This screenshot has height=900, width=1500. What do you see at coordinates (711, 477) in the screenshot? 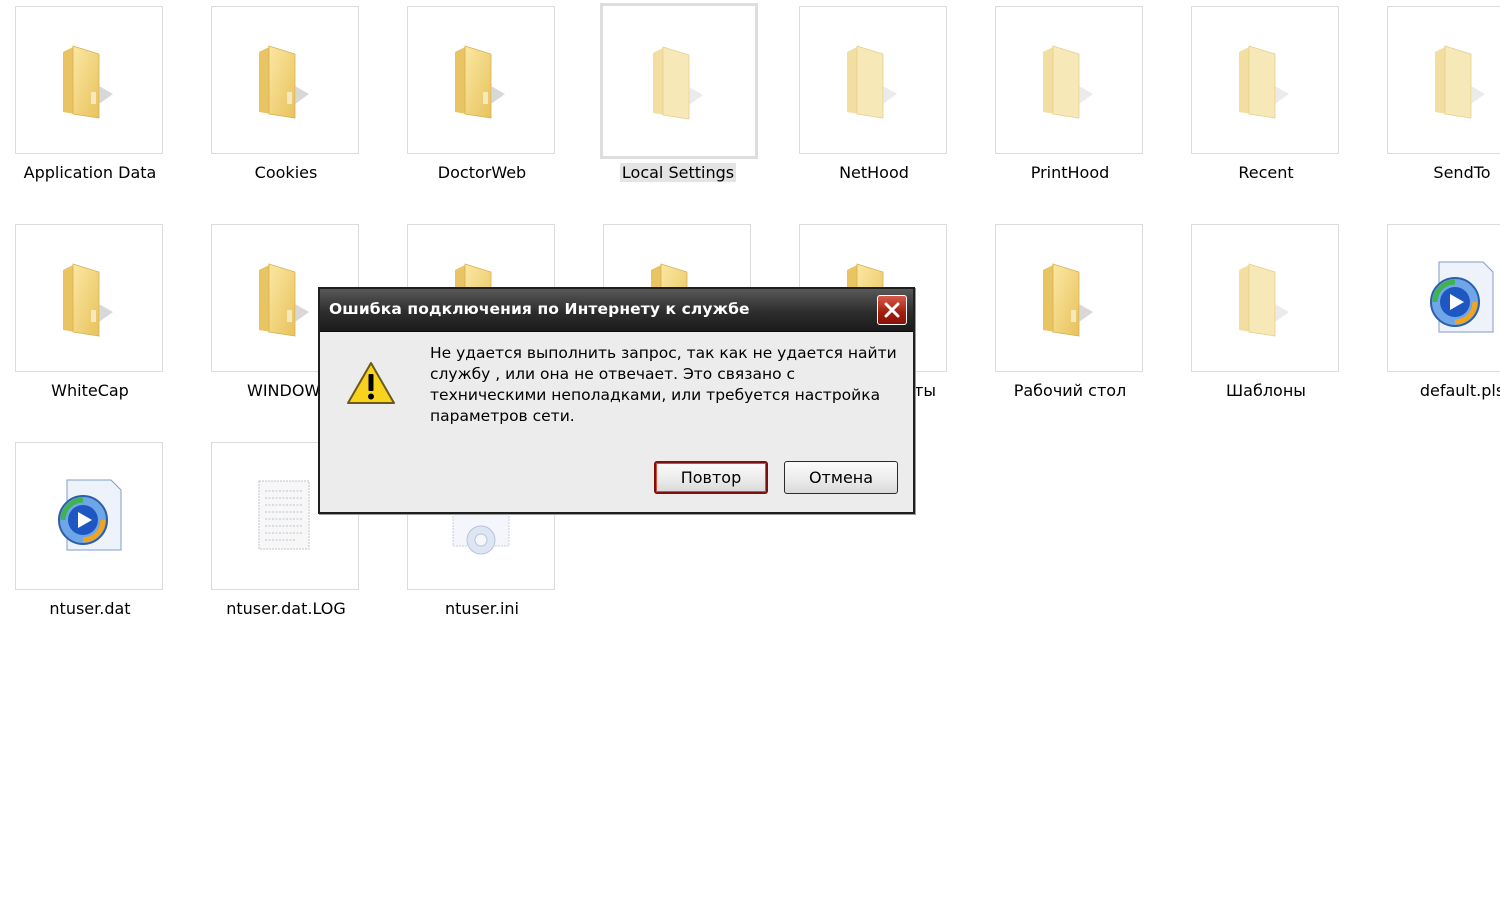
I see `retry-button: Повтор` at bounding box center [711, 477].